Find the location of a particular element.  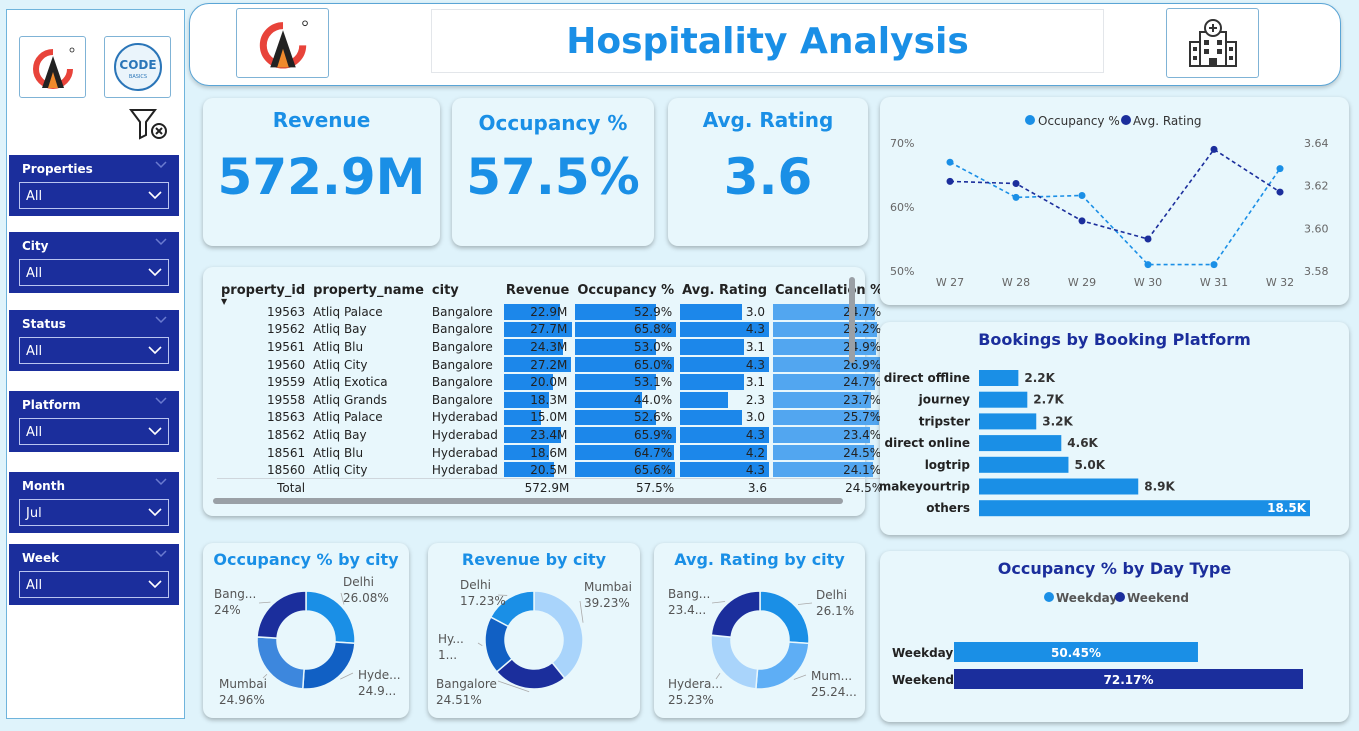

cancellation-value: 23.7% is located at coordinates (862, 399).